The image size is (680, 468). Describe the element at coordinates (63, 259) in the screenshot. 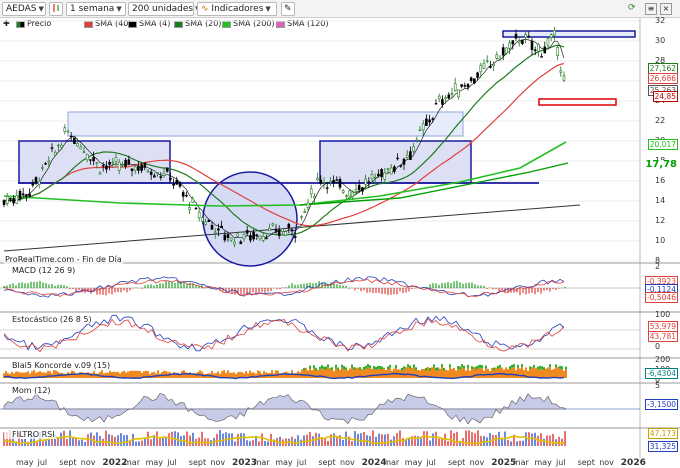

I see `watermark: ProRealTime.com - Fin de Día` at that location.